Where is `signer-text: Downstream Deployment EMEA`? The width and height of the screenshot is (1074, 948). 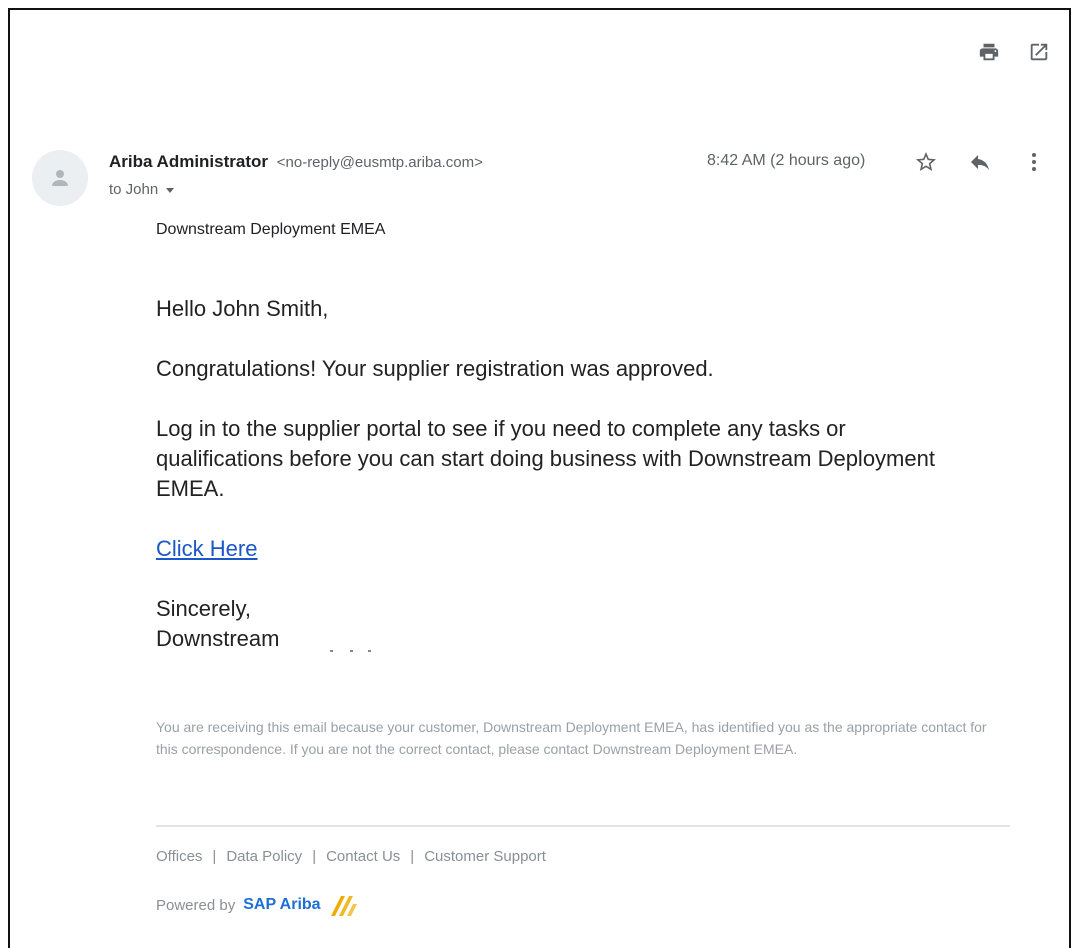
signer-text: Downstream Deployment EMEA is located at coordinates (218, 638).